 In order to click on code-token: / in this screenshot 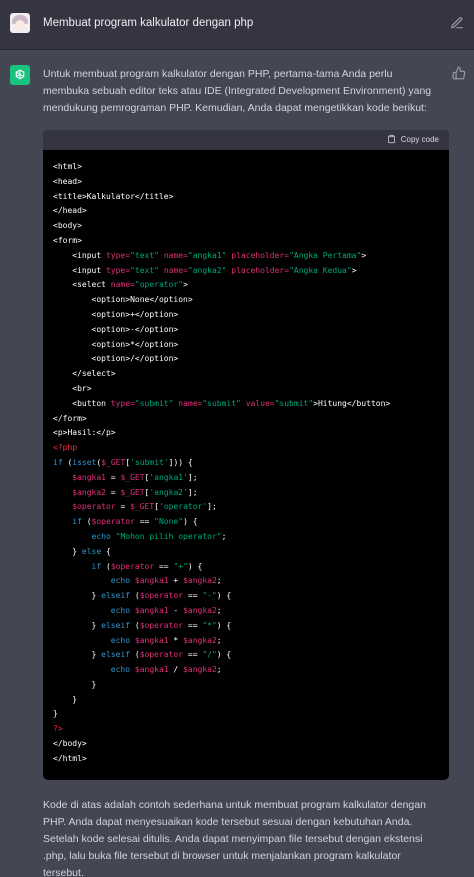, I will do `click(176, 670)`.